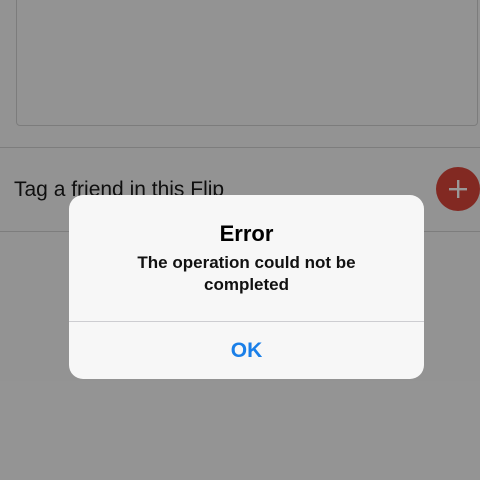  I want to click on alert-title: Error, so click(246, 233).